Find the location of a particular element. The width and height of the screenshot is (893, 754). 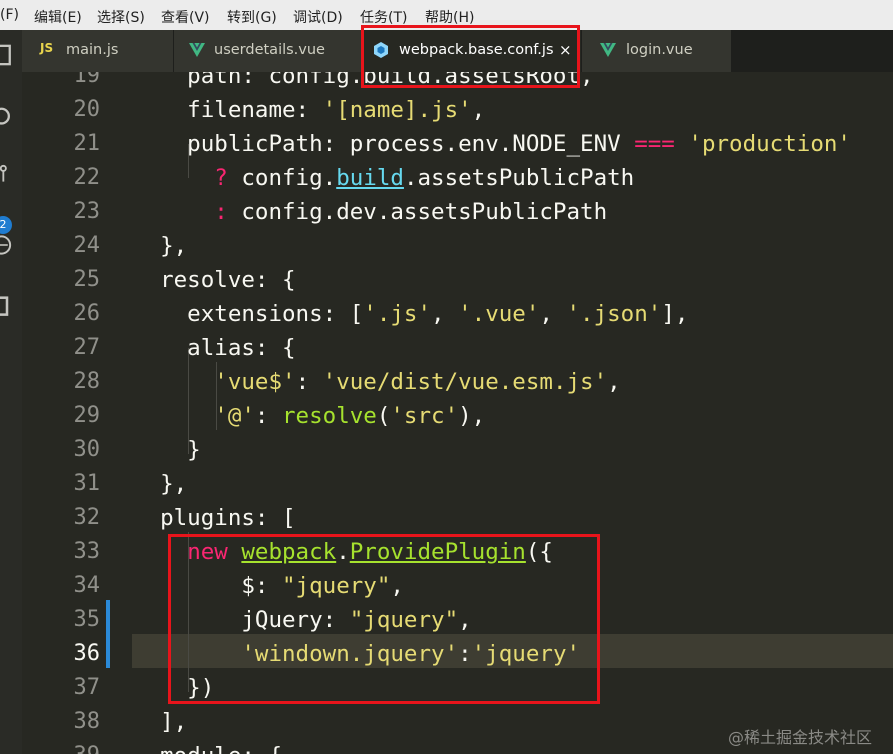

tab-login-vue: login.vue is located at coordinates (657, 51).